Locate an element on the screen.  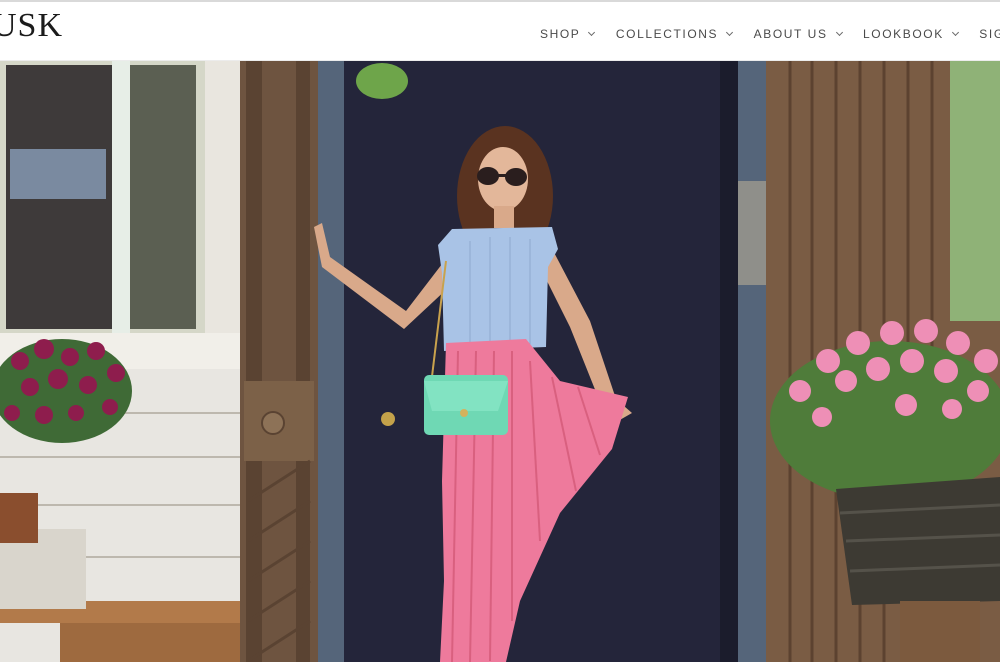
nav-item-label: ABOUT US is located at coordinates (790, 34).